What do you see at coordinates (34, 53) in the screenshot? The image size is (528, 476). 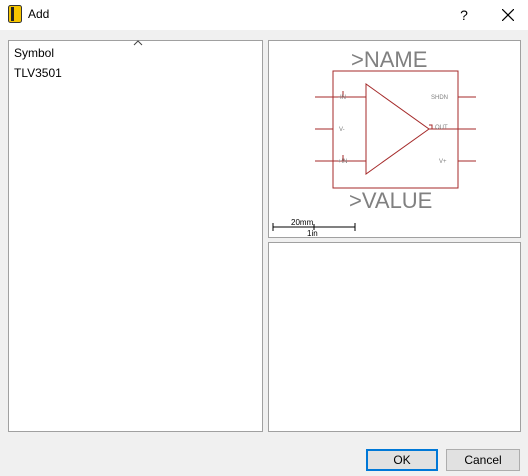 I see `column-header-symbol: Symbol` at bounding box center [34, 53].